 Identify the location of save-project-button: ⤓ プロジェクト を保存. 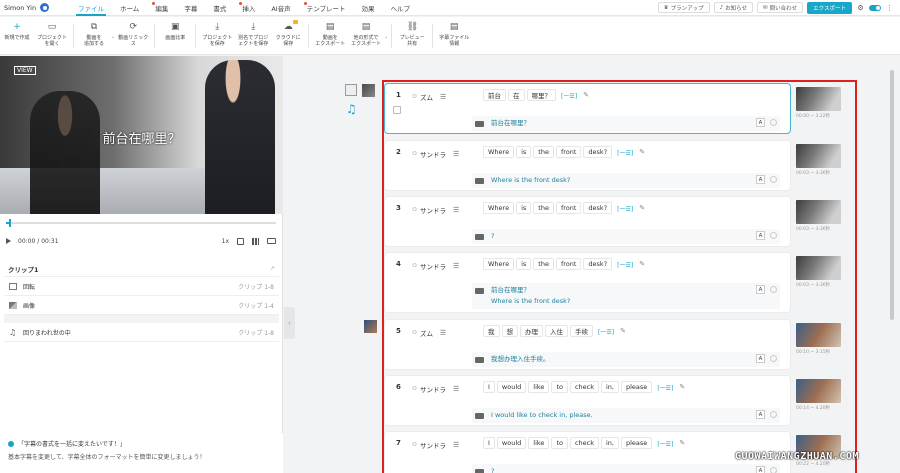
(217, 34).